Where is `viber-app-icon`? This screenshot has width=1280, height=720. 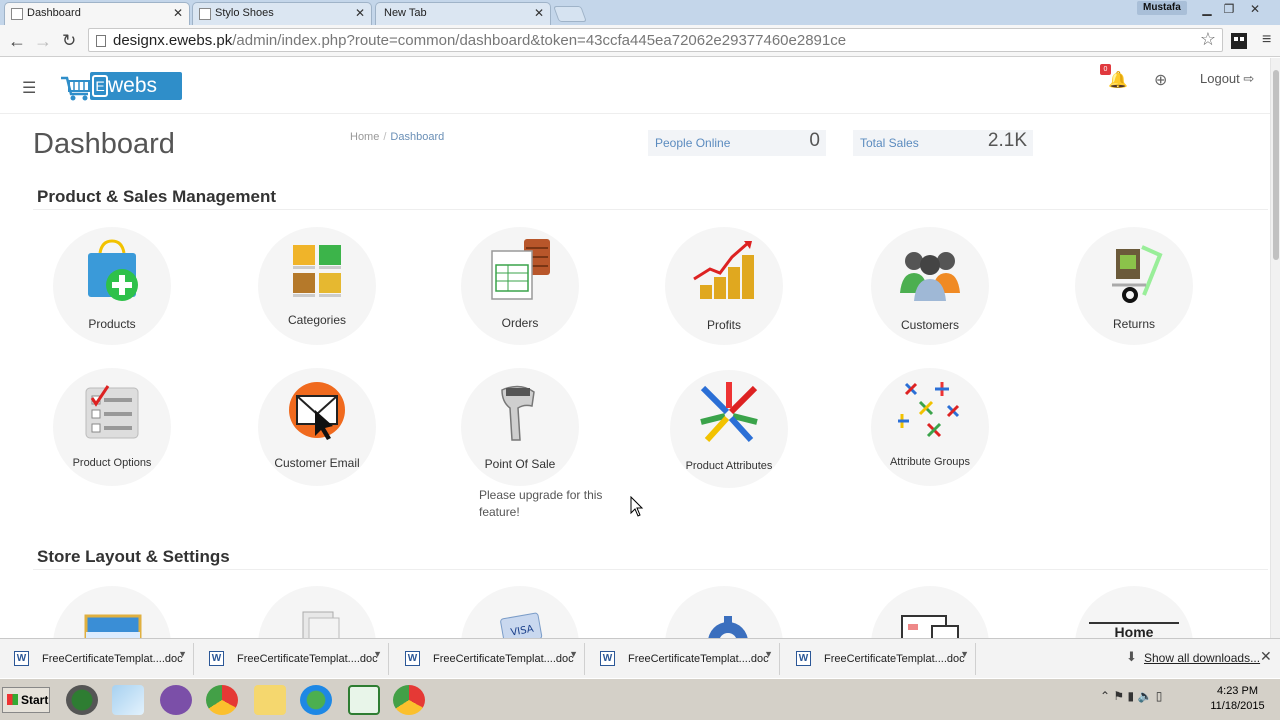
viber-app-icon is located at coordinates (176, 700).